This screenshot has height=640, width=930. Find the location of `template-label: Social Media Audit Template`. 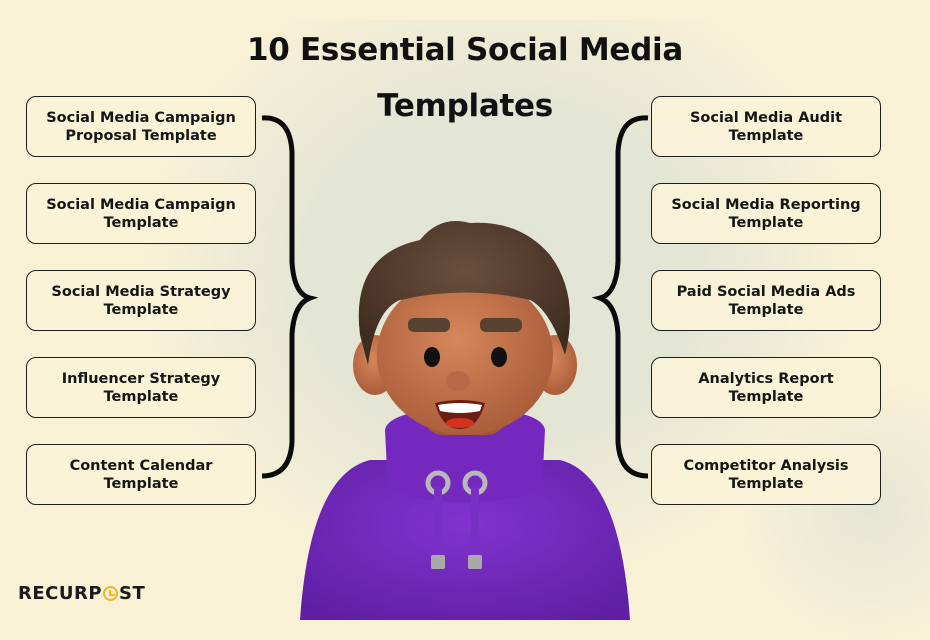

template-label: Social Media Audit Template is located at coordinates (766, 126).